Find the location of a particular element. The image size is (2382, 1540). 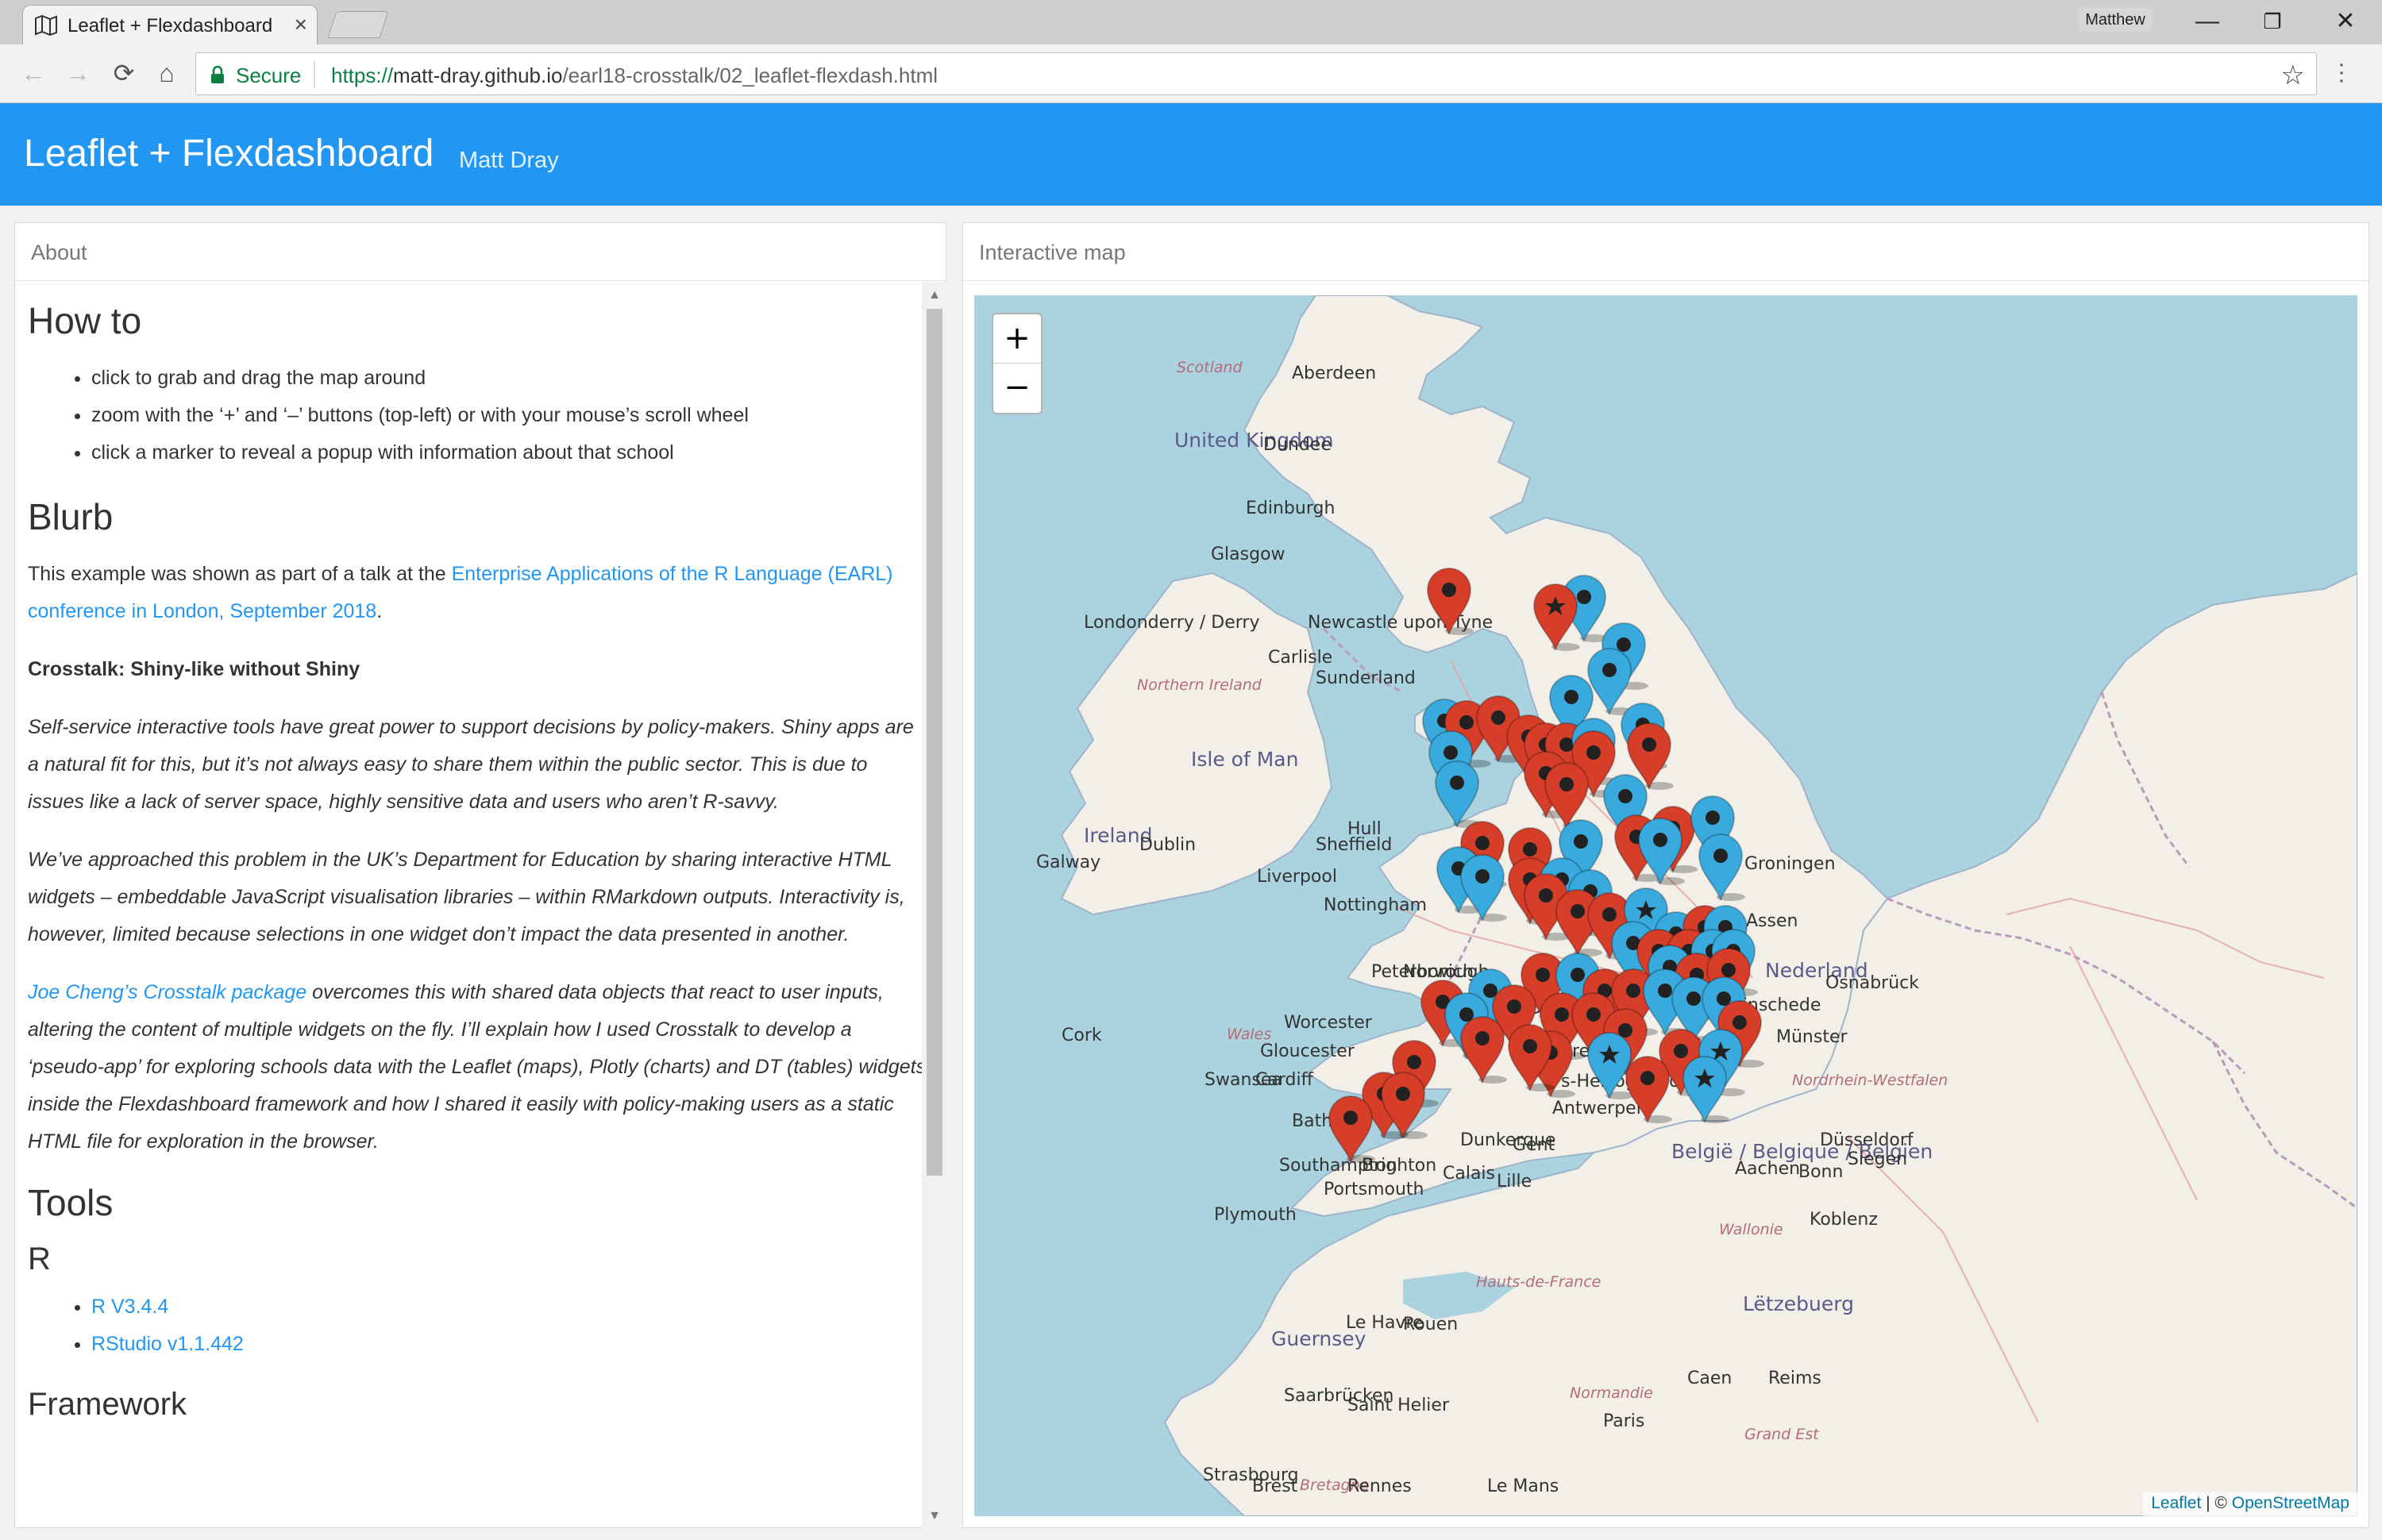

new-tab-button is located at coordinates (358, 24).